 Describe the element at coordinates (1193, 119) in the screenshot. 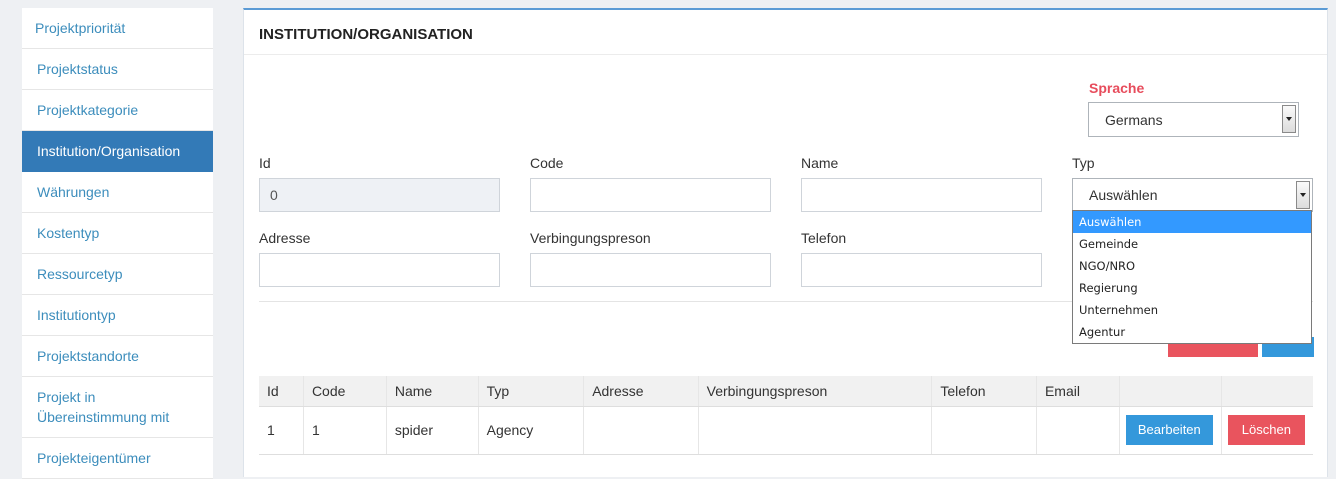

I see `language-select: Germans` at that location.